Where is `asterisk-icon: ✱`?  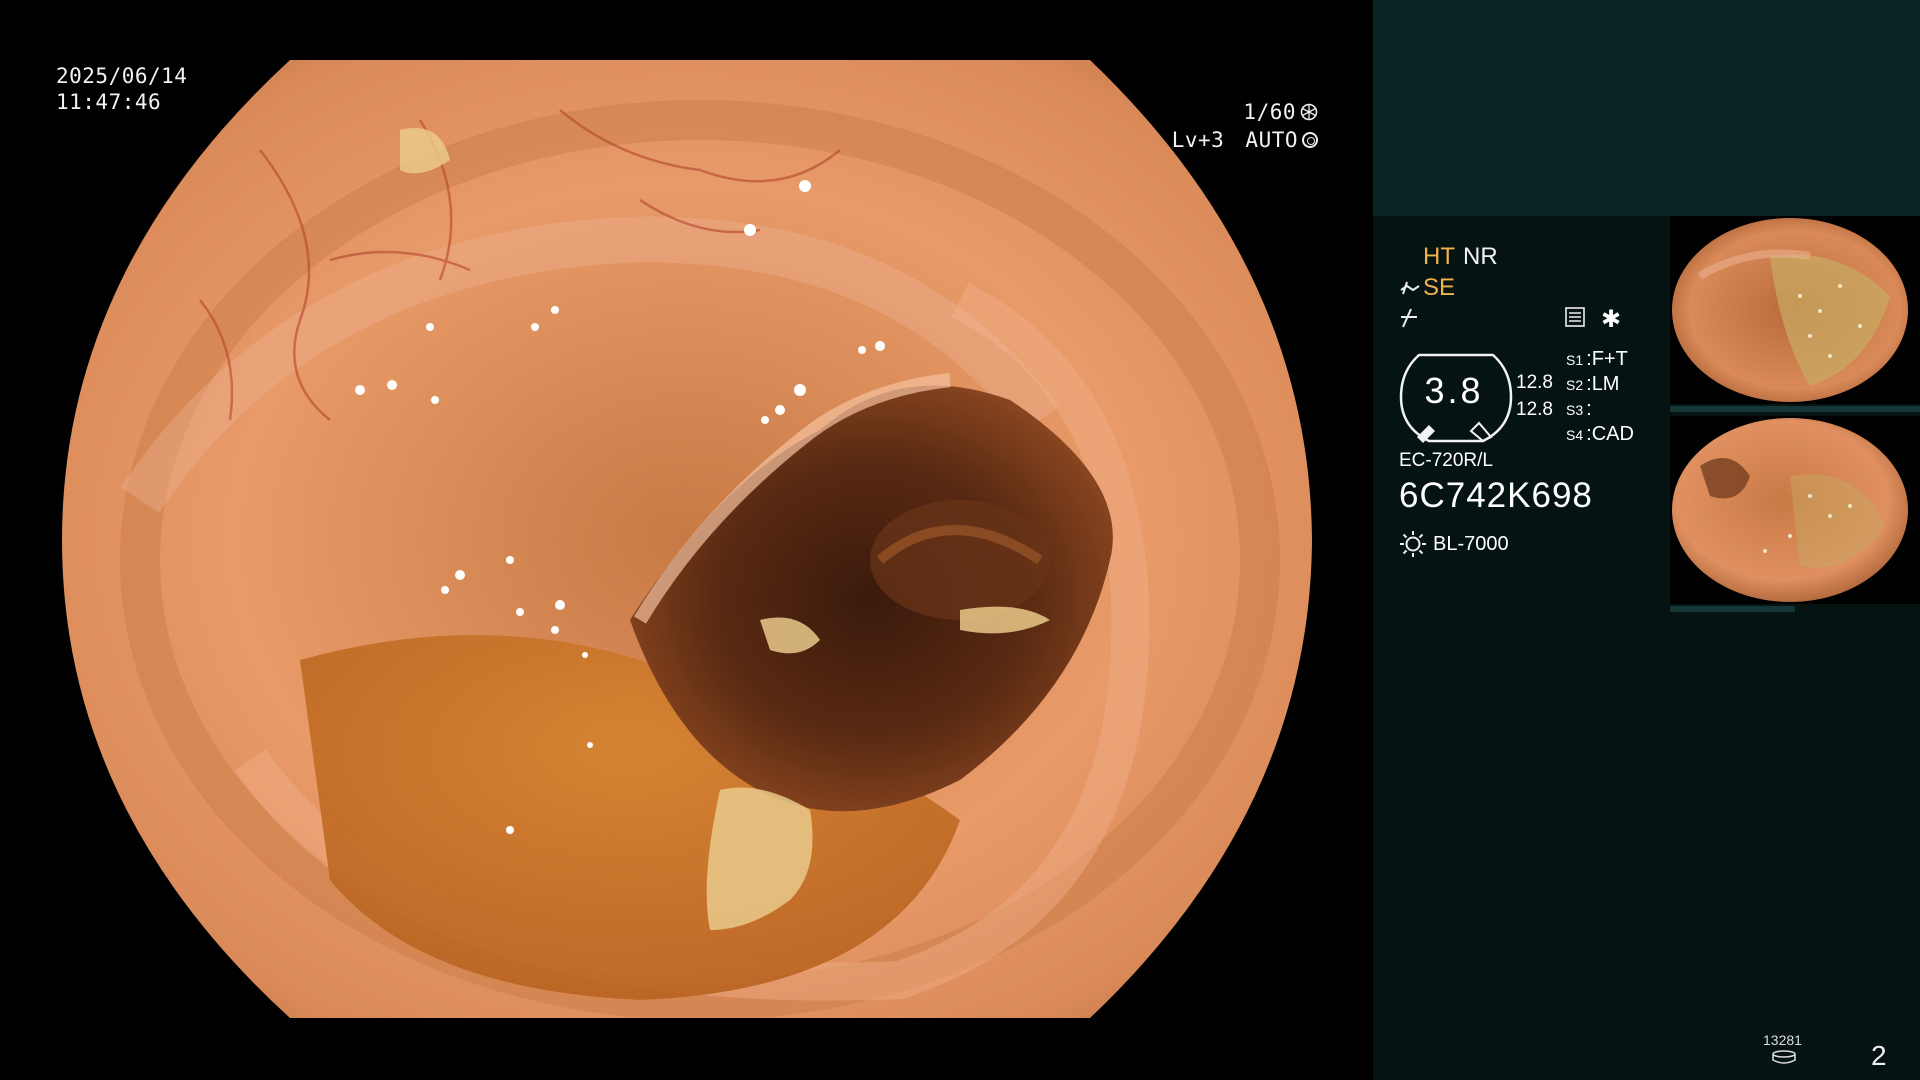
asterisk-icon: ✱ is located at coordinates (1611, 319).